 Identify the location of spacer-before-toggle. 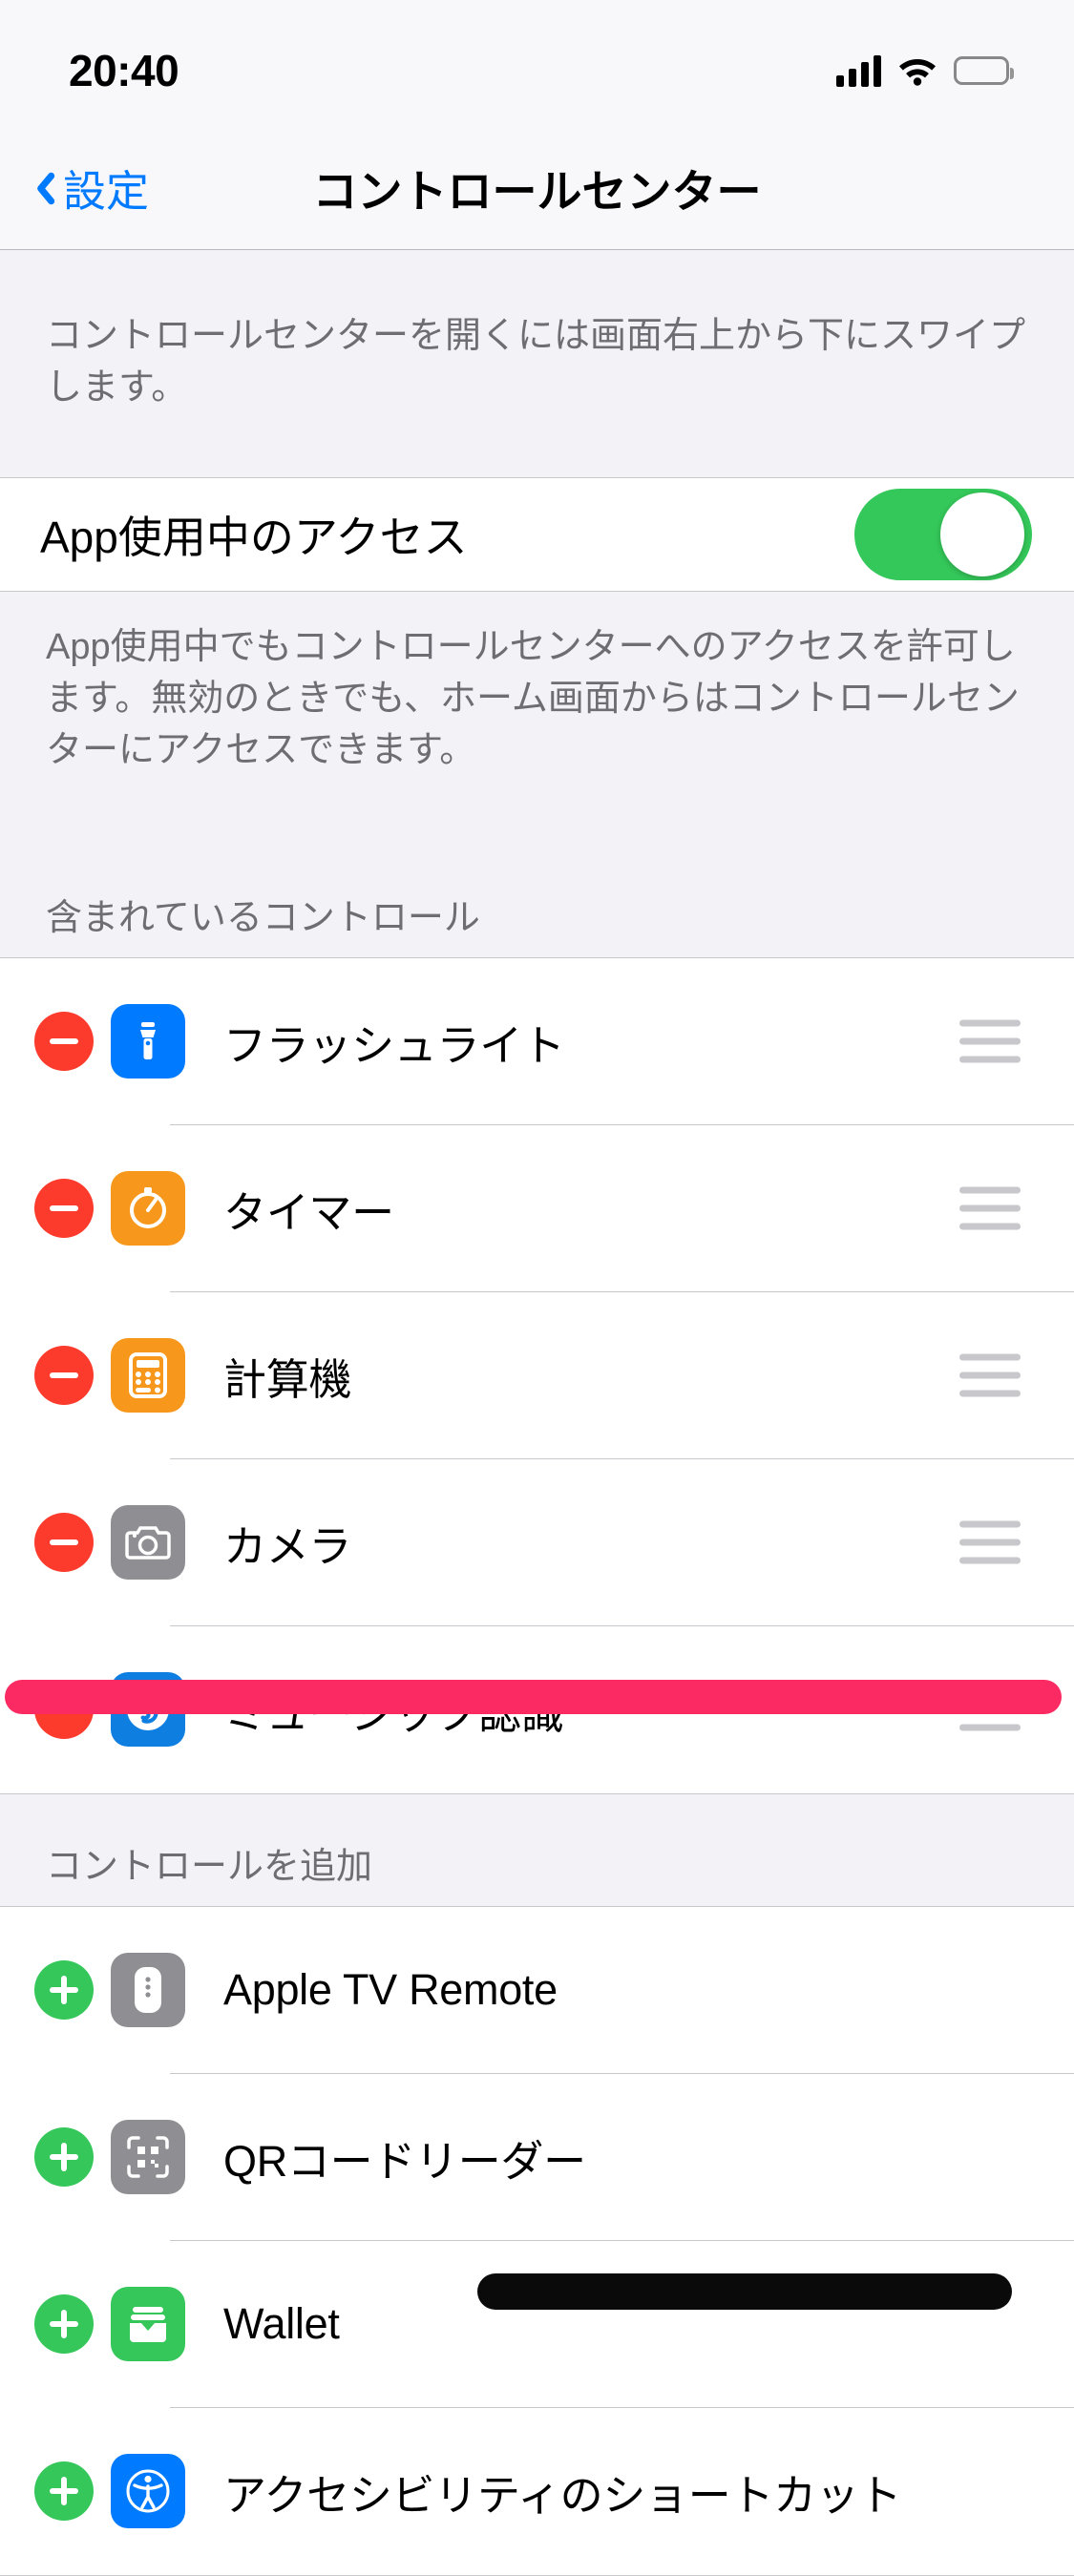
(537, 445).